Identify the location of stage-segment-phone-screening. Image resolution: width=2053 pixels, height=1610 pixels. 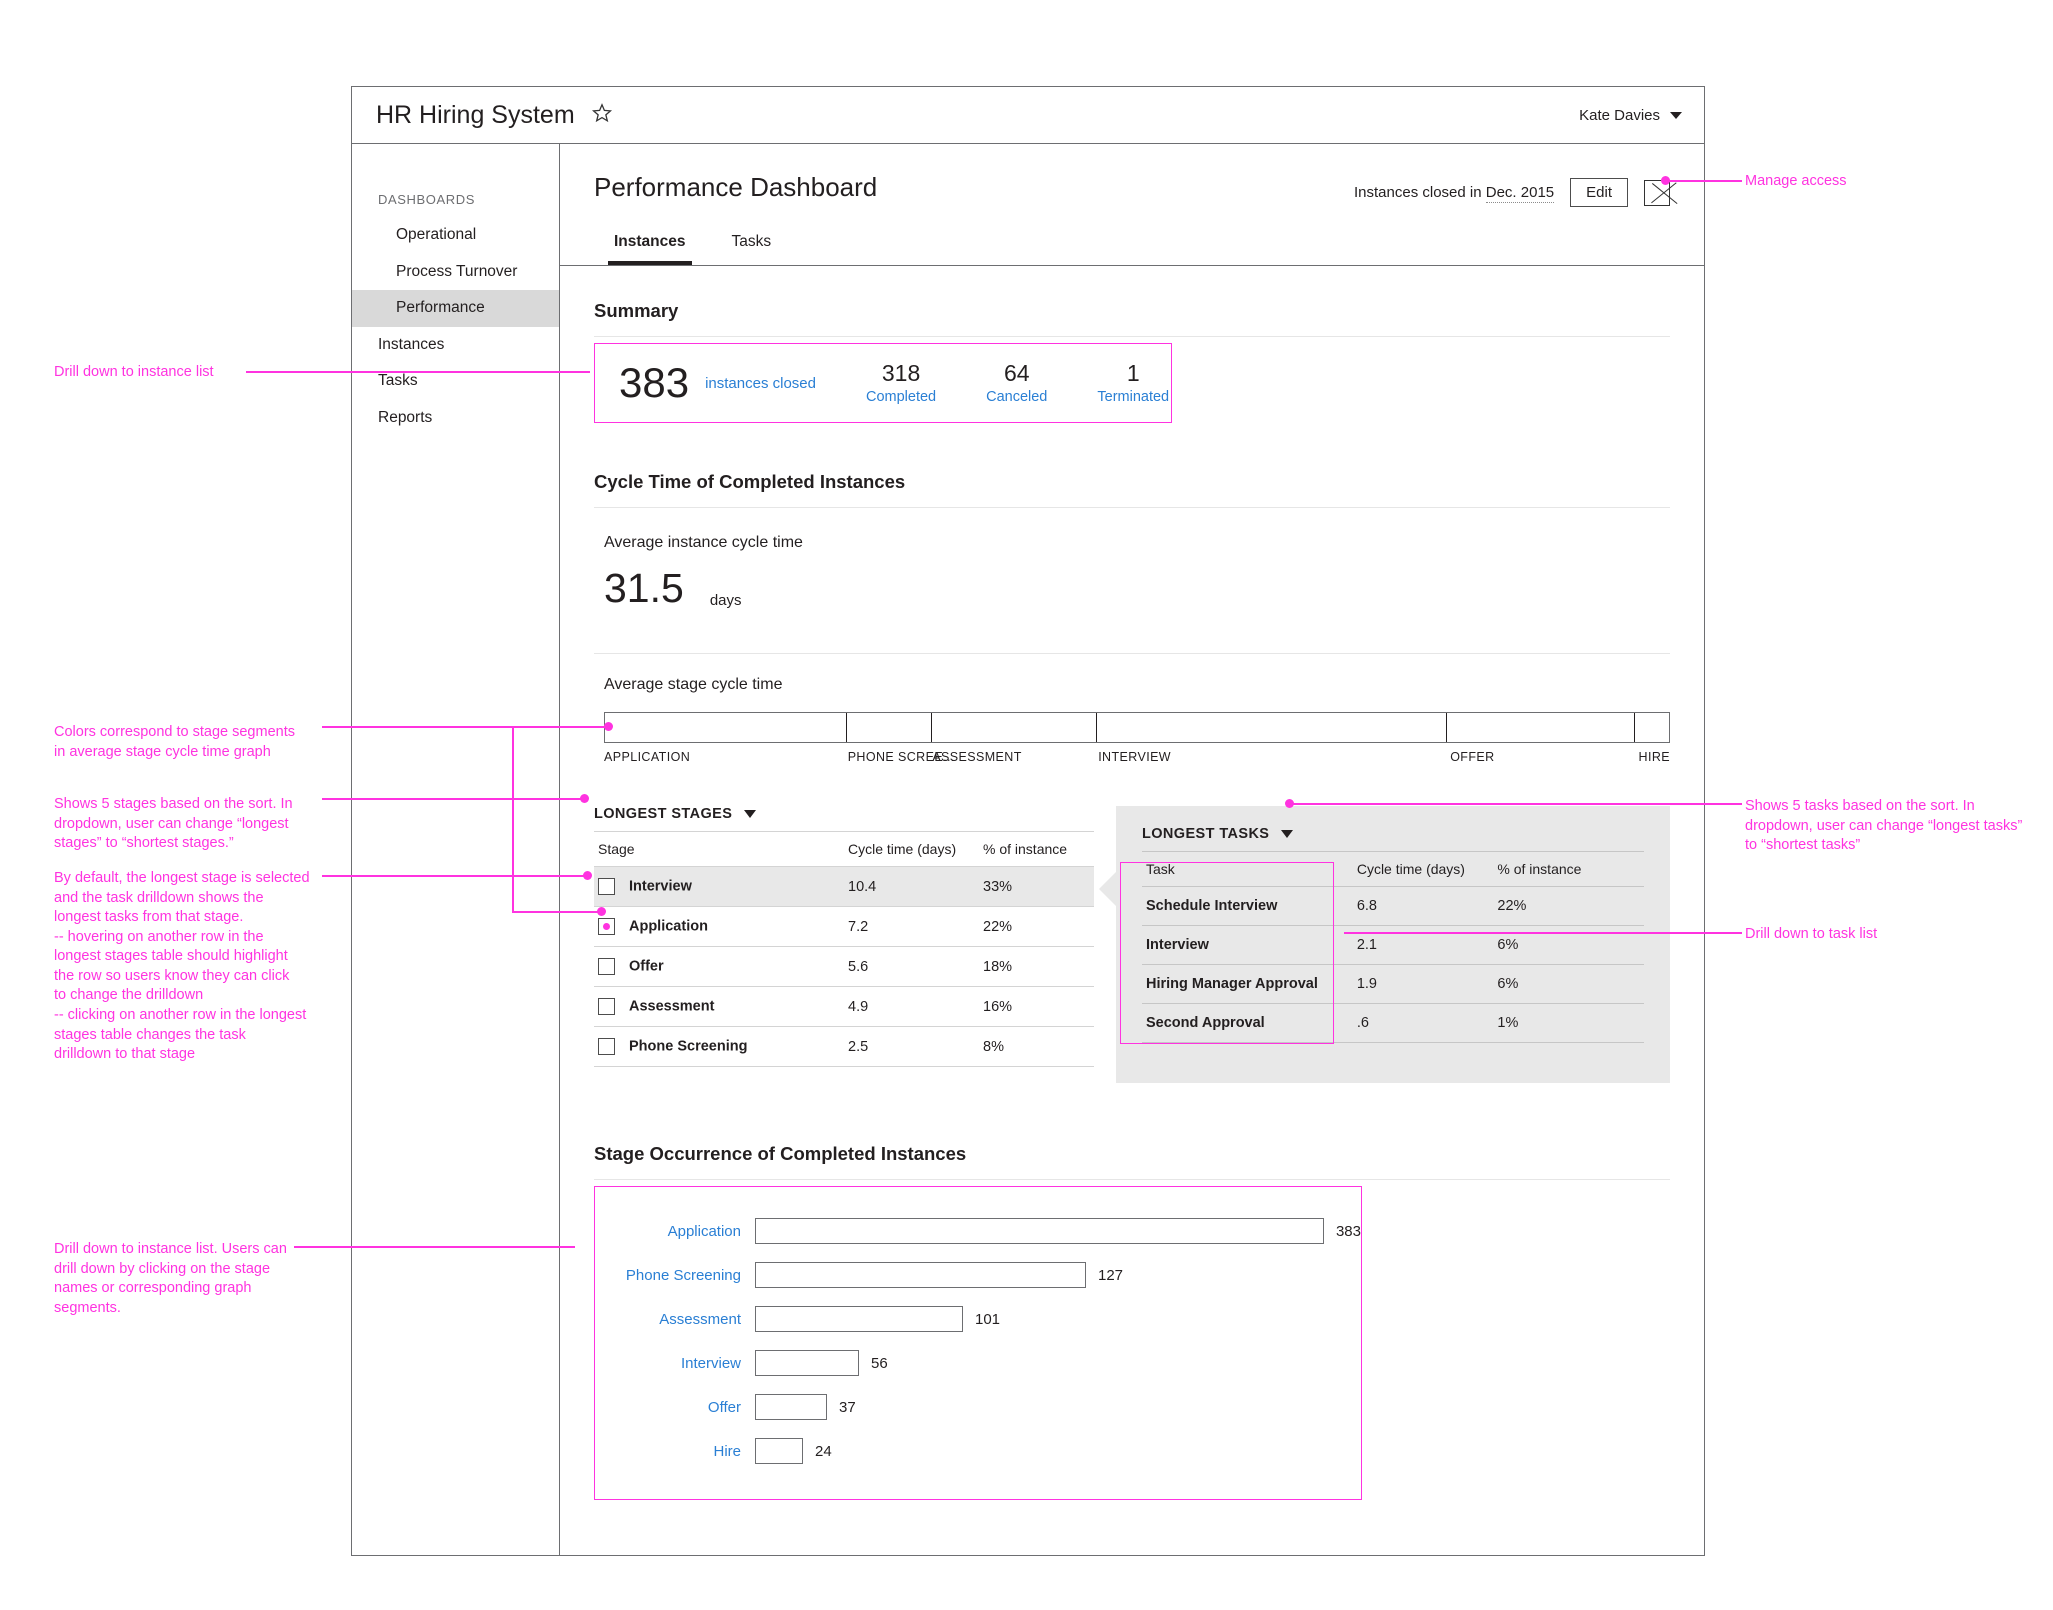
(889, 727).